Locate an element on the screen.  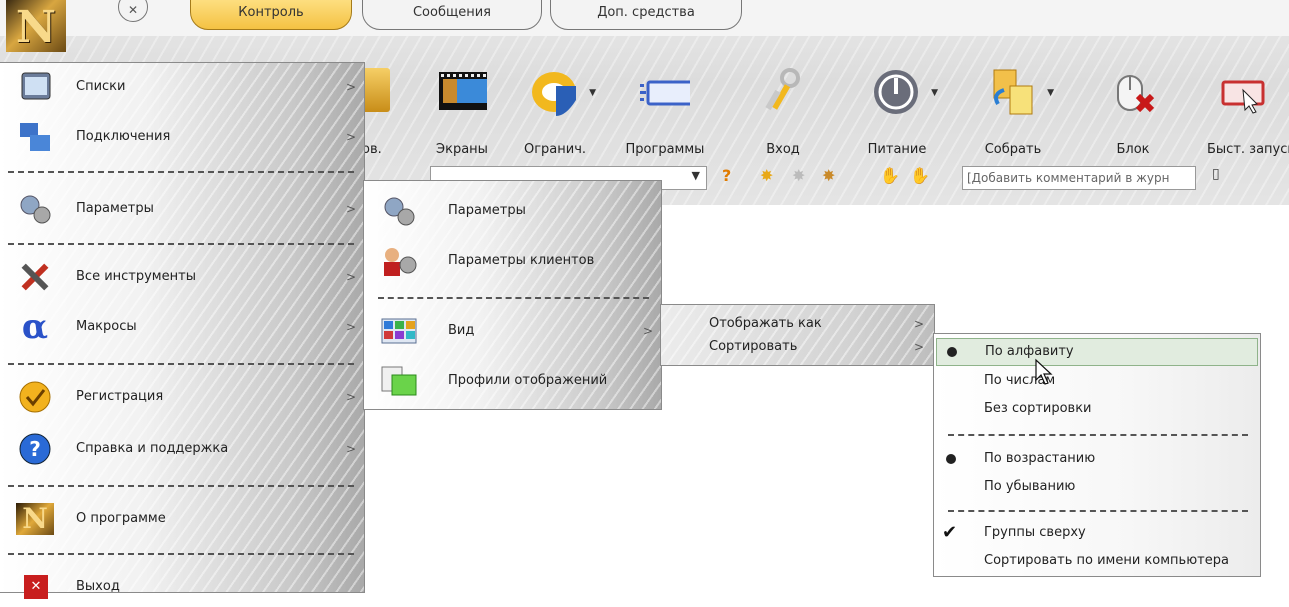
block-mouse-icon is located at coordinates (1136, 94).